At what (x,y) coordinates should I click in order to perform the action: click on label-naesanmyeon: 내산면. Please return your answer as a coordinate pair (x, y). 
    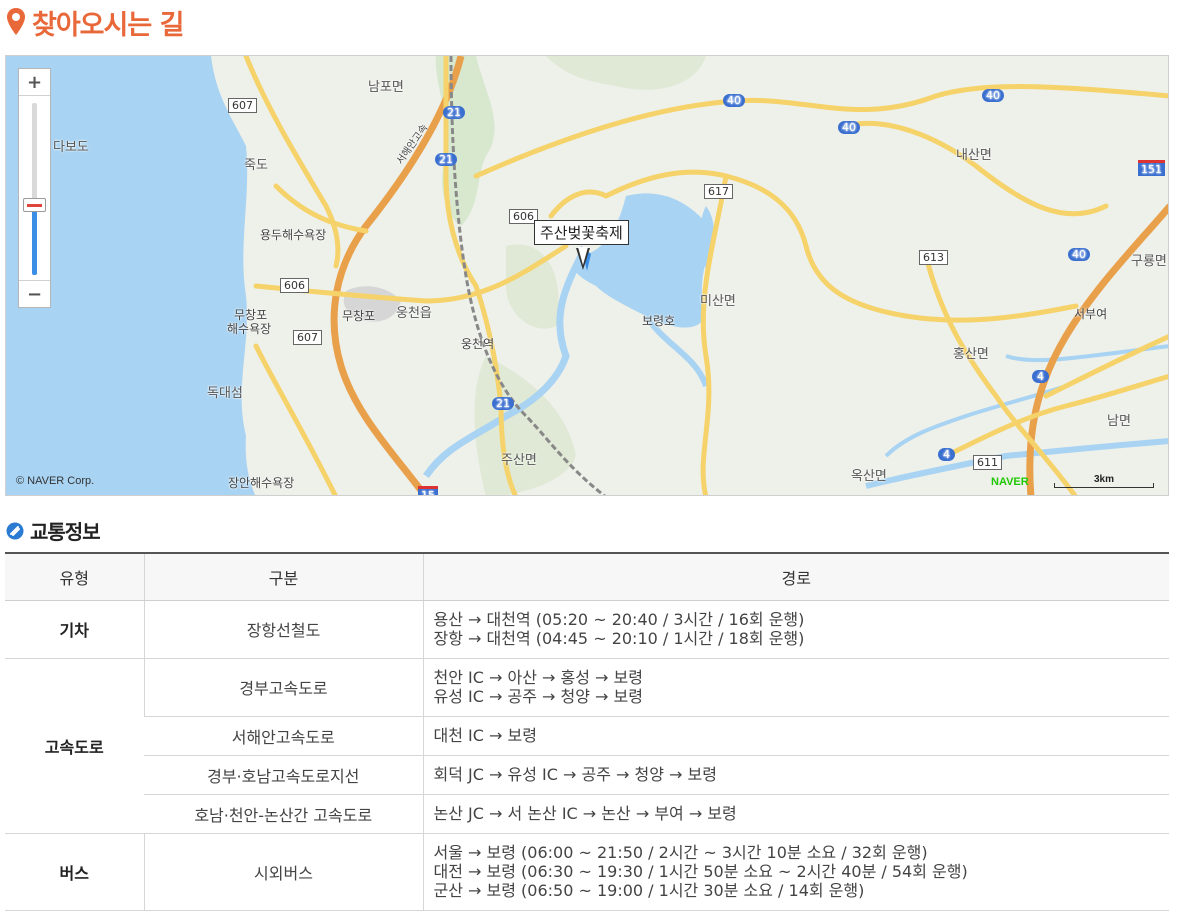
    Looking at the image, I should click on (974, 155).